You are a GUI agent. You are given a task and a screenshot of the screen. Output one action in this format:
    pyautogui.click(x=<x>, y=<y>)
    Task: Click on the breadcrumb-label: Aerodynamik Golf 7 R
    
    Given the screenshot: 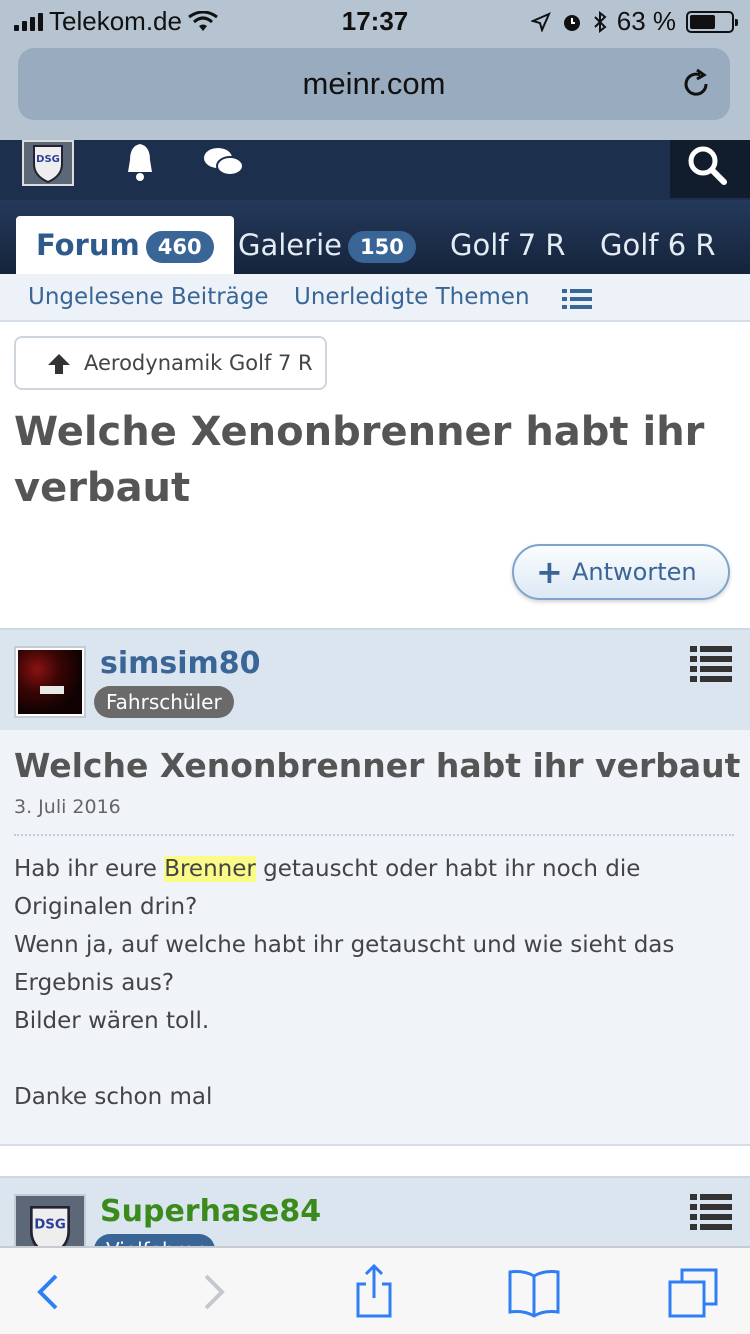 What is the action you would take?
    pyautogui.click(x=198, y=363)
    